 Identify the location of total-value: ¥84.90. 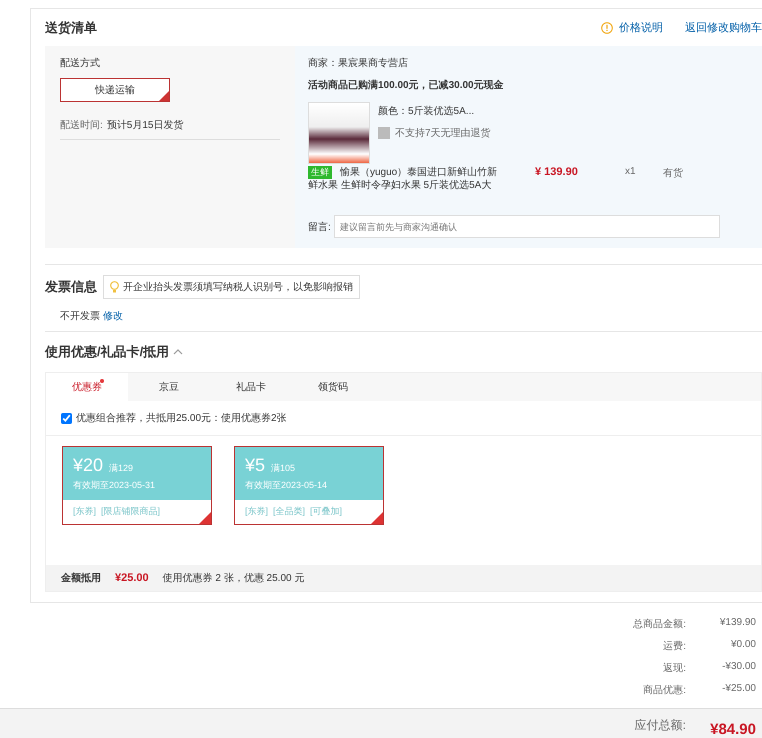
(732, 729).